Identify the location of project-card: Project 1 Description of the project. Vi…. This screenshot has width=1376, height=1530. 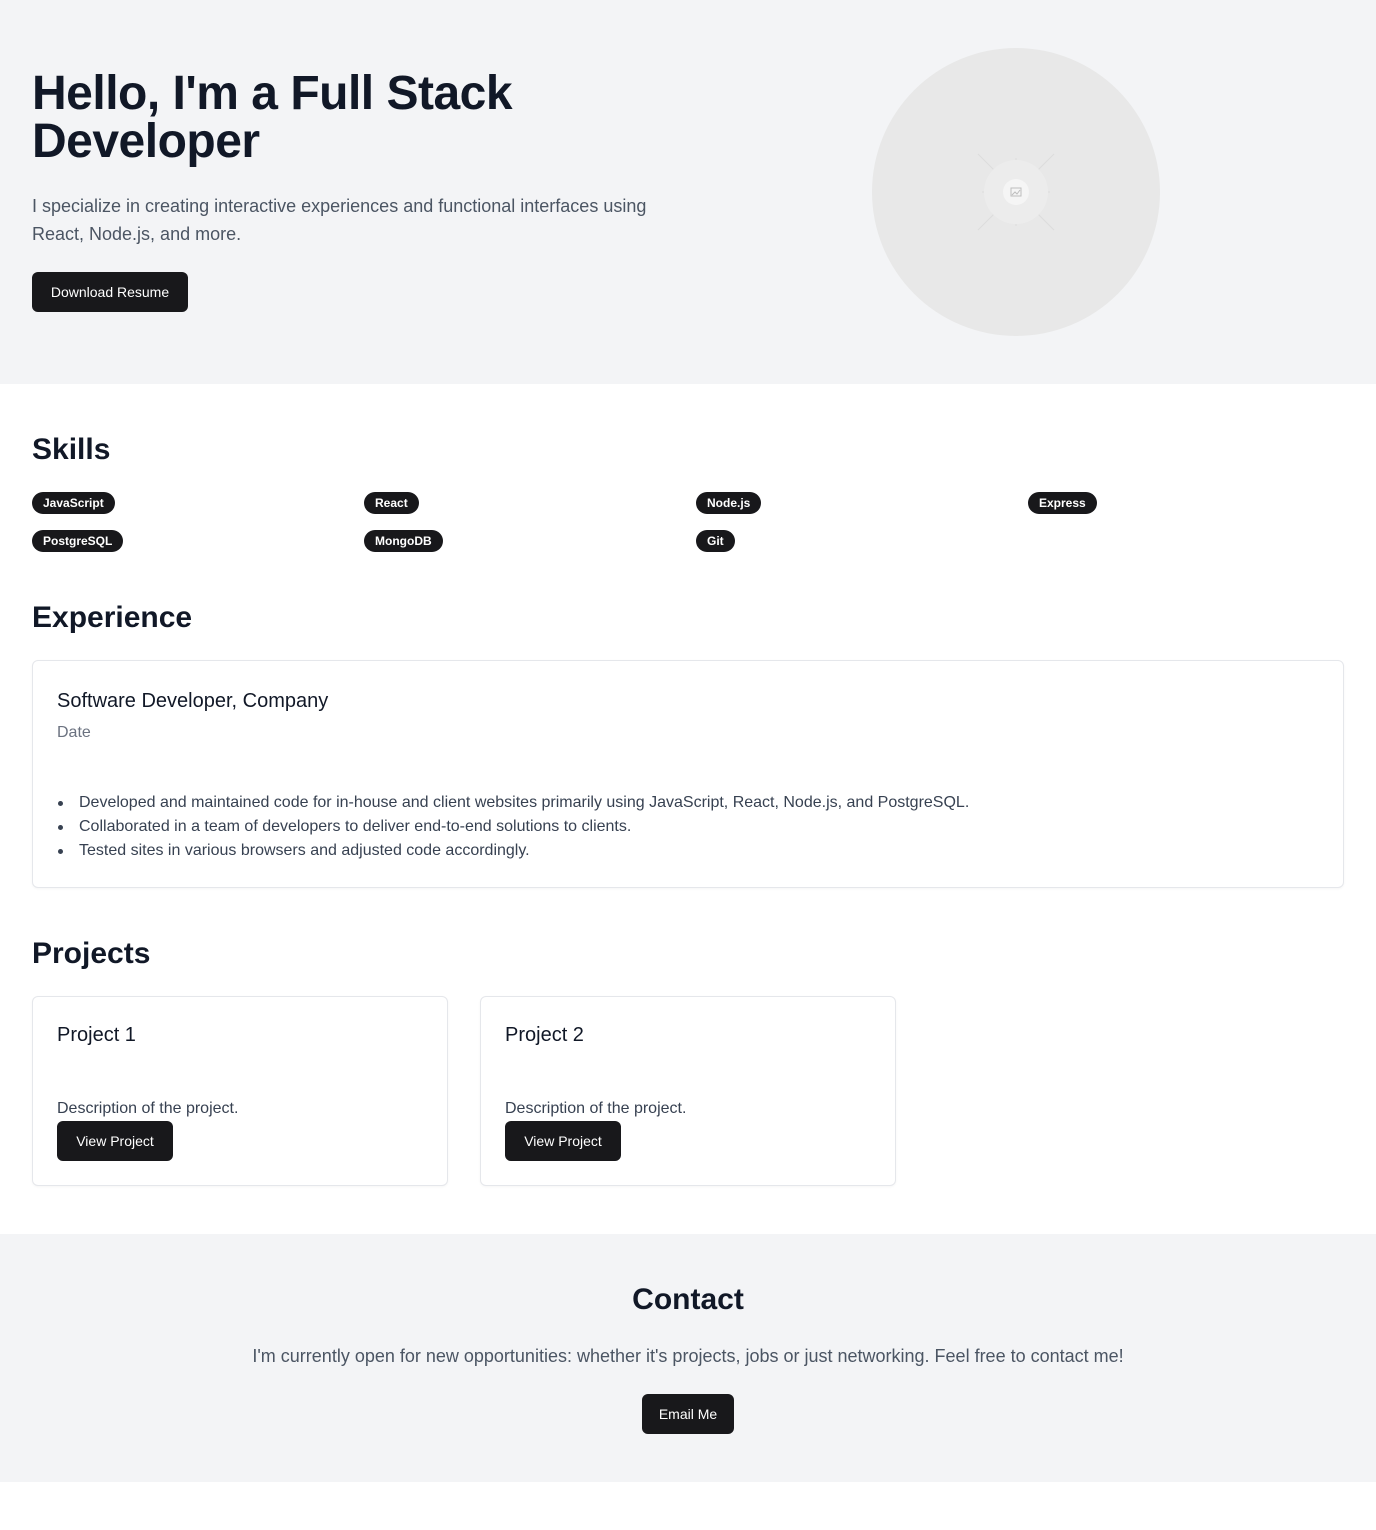
(240, 1091).